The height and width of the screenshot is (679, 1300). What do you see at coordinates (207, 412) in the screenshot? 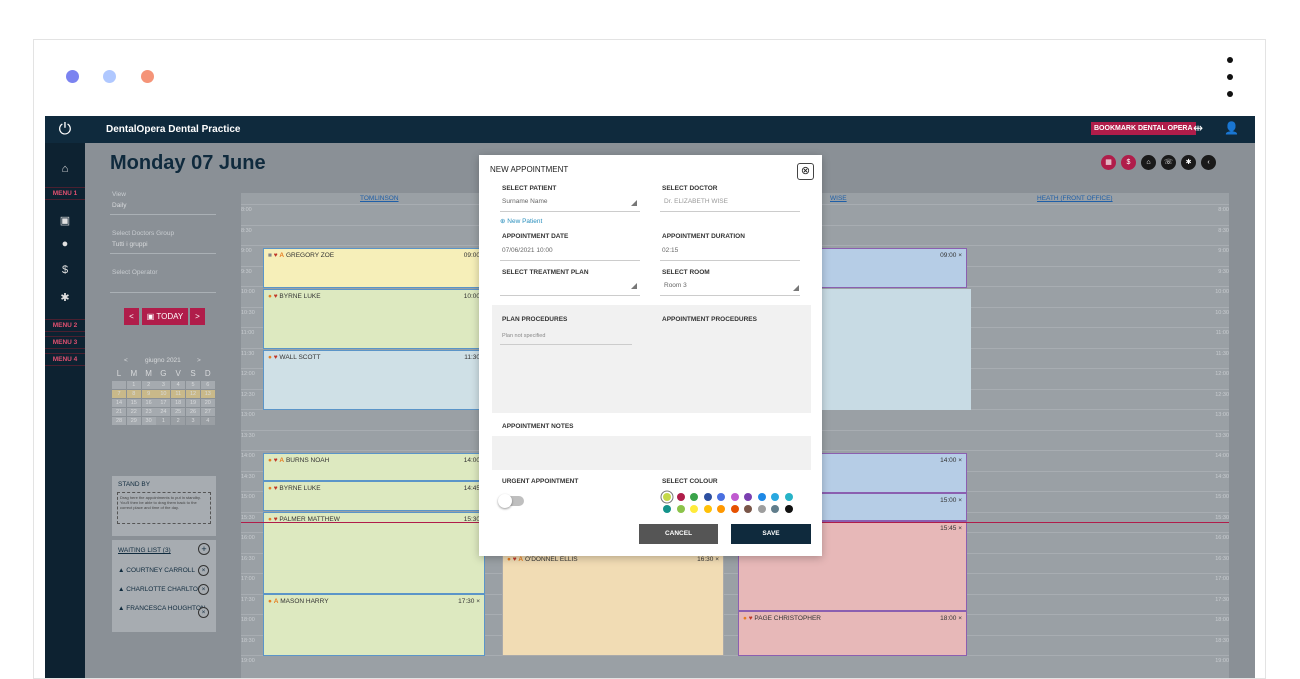
I see `cal-day: 27` at bounding box center [207, 412].